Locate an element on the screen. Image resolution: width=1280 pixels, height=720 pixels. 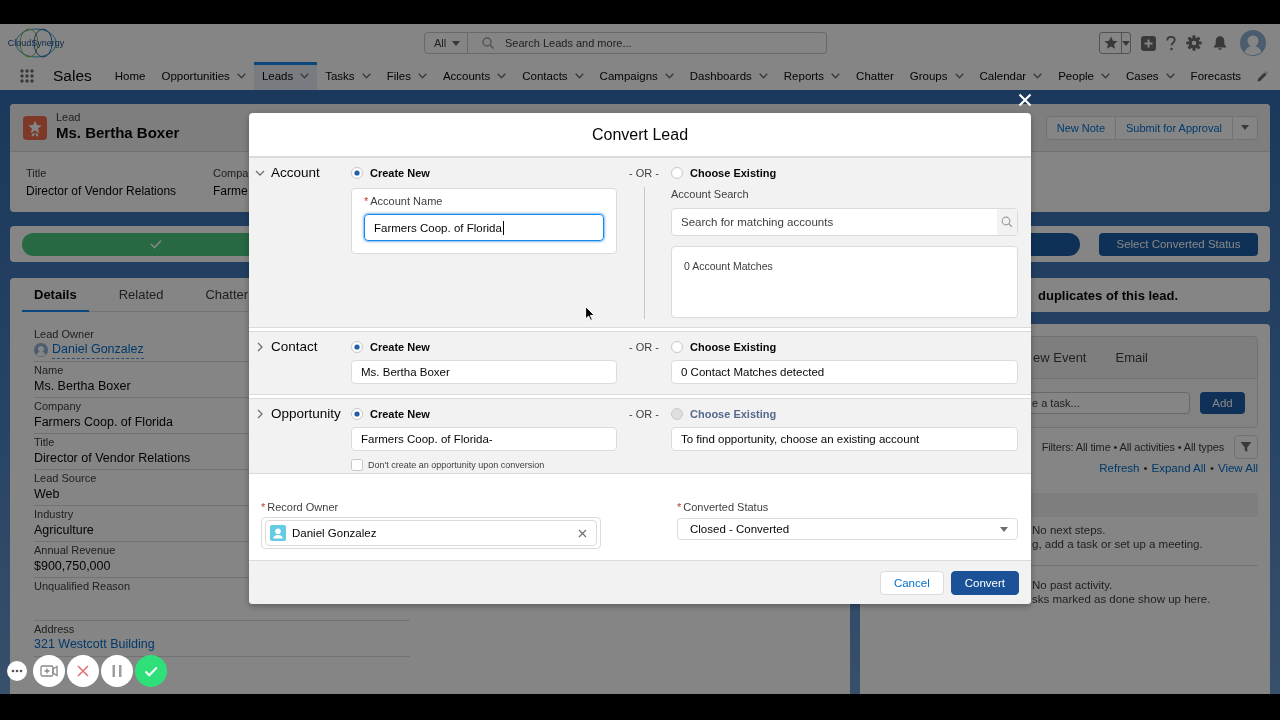
converted-status-select: Closed - Converted is located at coordinates (847, 529).